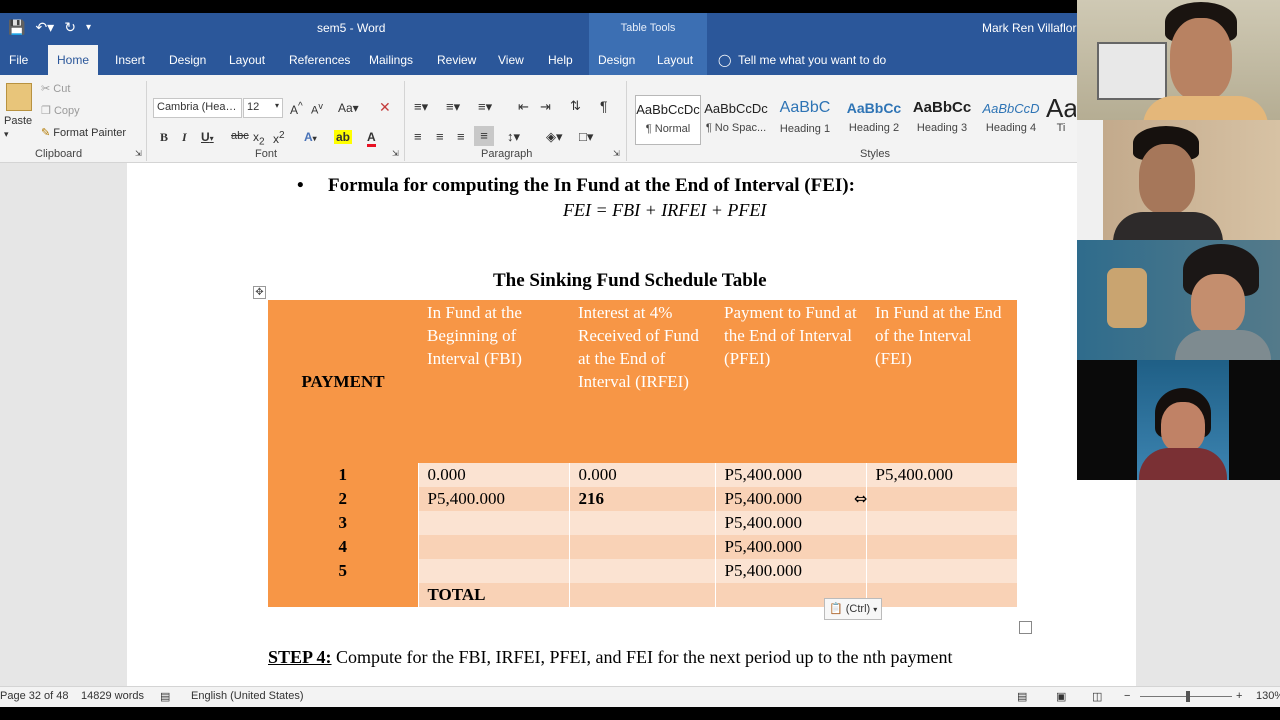  Describe the element at coordinates (60, 110) in the screenshot. I see `copy-button: ❐ Copy` at that location.